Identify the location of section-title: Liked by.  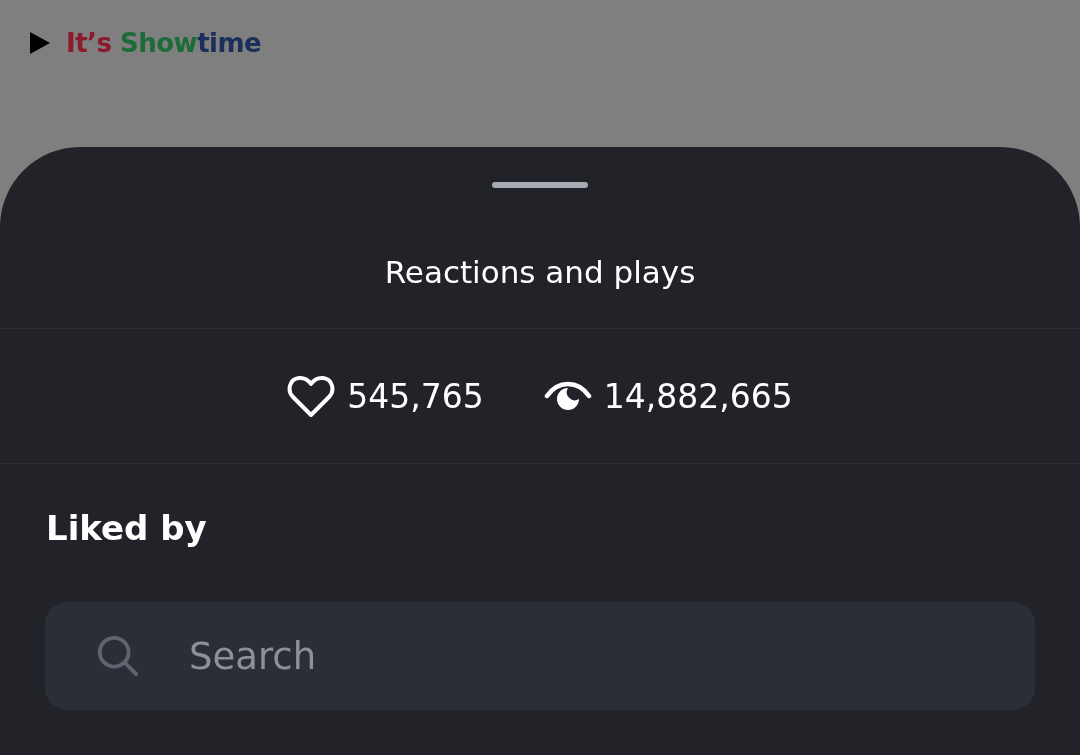
(126, 528).